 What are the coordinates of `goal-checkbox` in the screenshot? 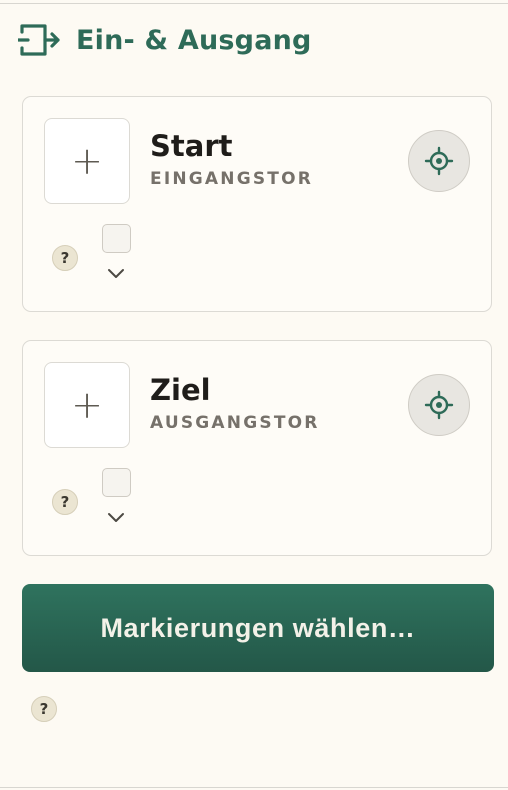 It's located at (116, 482).